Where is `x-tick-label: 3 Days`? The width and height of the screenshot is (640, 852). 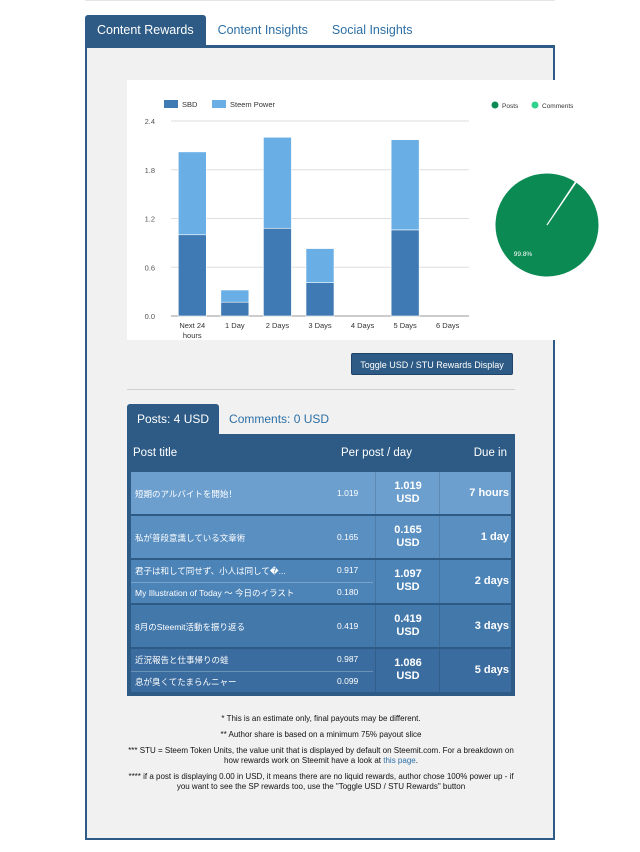
x-tick-label: 3 Days is located at coordinates (320, 325).